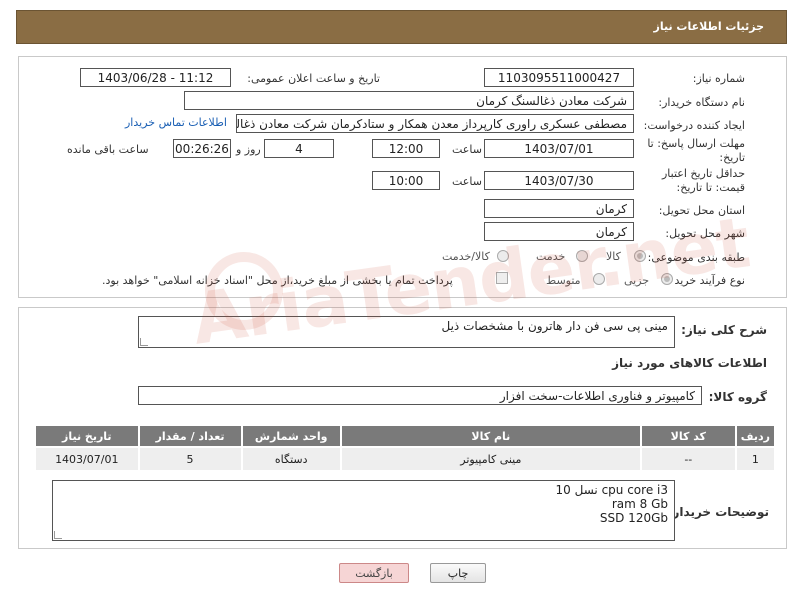 This screenshot has width=789, height=598. What do you see at coordinates (87, 459) in the screenshot?
I see `cell-date: 1403/07/01` at bounding box center [87, 459].